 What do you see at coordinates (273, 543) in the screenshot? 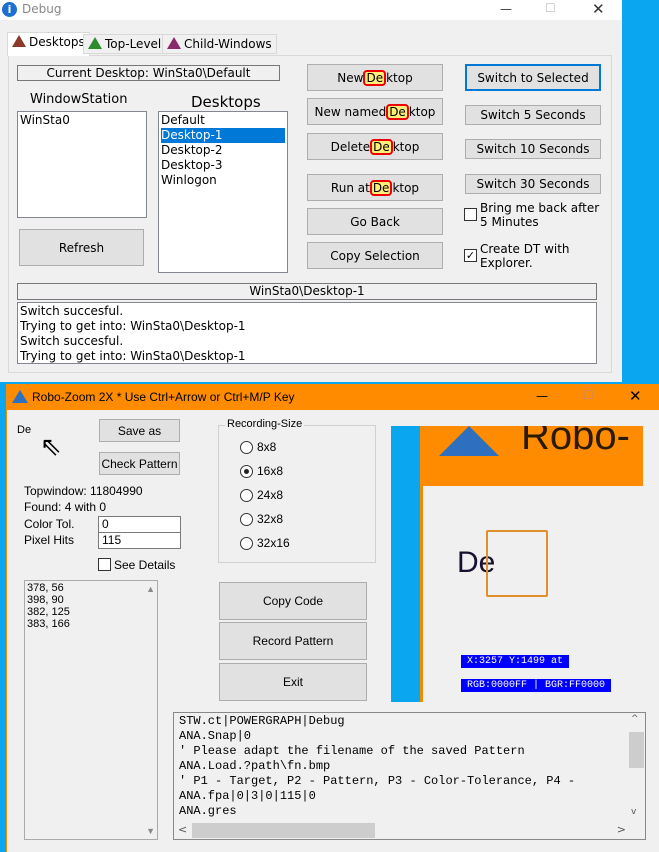
I see `radio-label: 32x16` at bounding box center [273, 543].